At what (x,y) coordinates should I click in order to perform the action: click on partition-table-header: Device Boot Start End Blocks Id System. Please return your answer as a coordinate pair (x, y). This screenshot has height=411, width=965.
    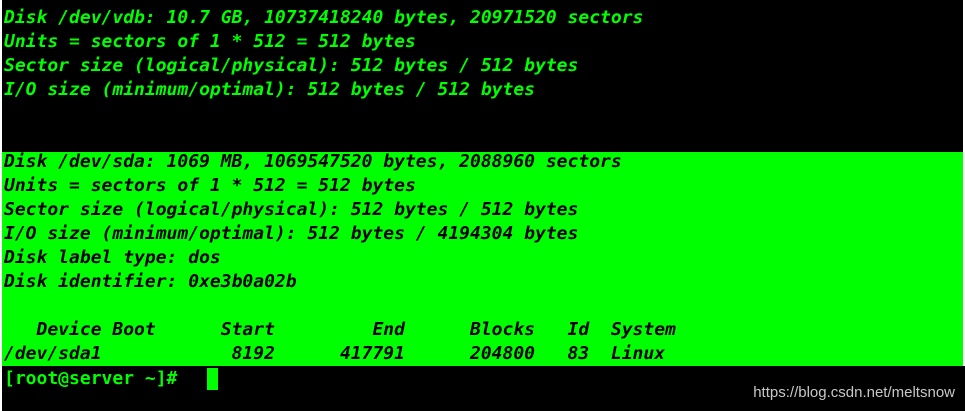
    Looking at the image, I should click on (340, 329).